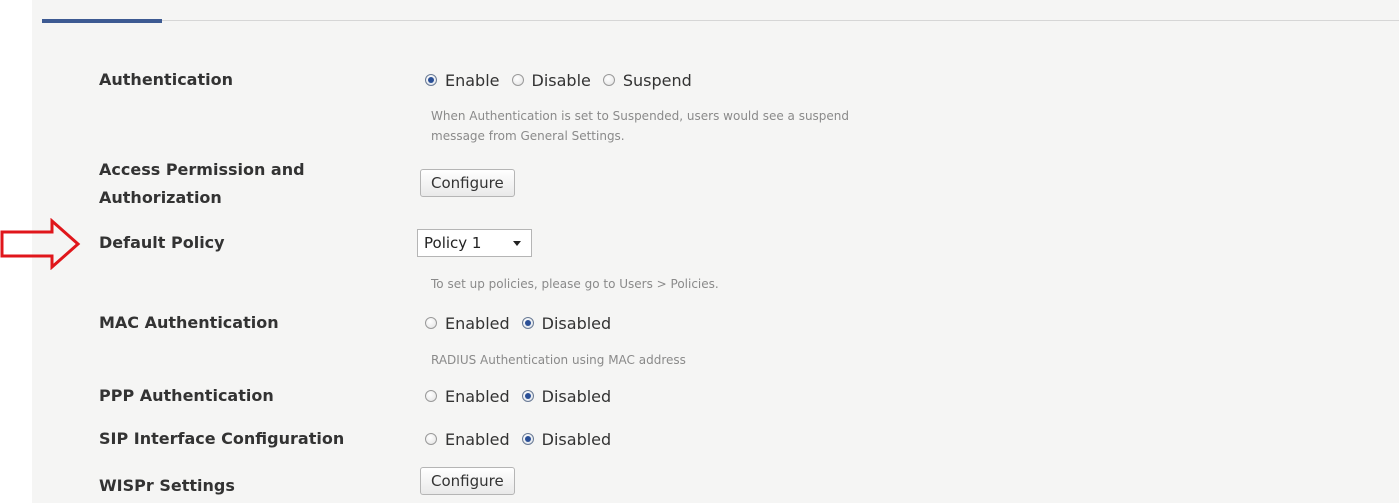 Image resolution: width=1399 pixels, height=503 pixels. What do you see at coordinates (229, 184) in the screenshot?
I see `access-permission-label: Access Permission and Authorization` at bounding box center [229, 184].